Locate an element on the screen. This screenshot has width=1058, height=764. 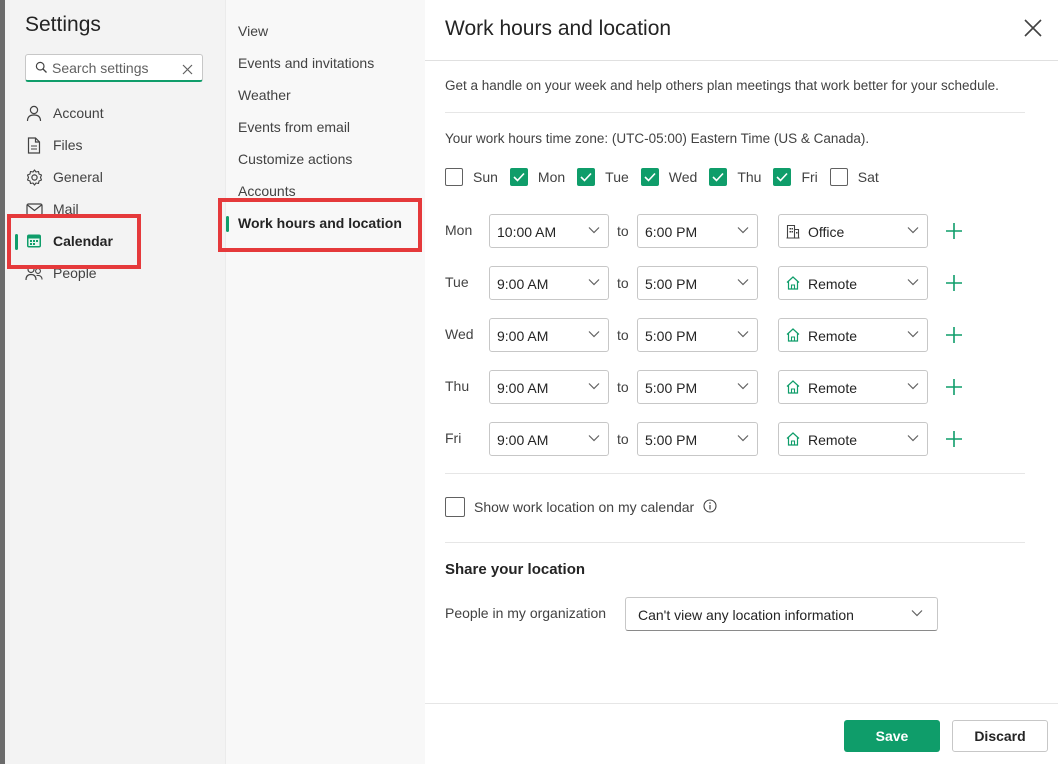
day-checkbox-wed: Wed is located at coordinates (669, 177).